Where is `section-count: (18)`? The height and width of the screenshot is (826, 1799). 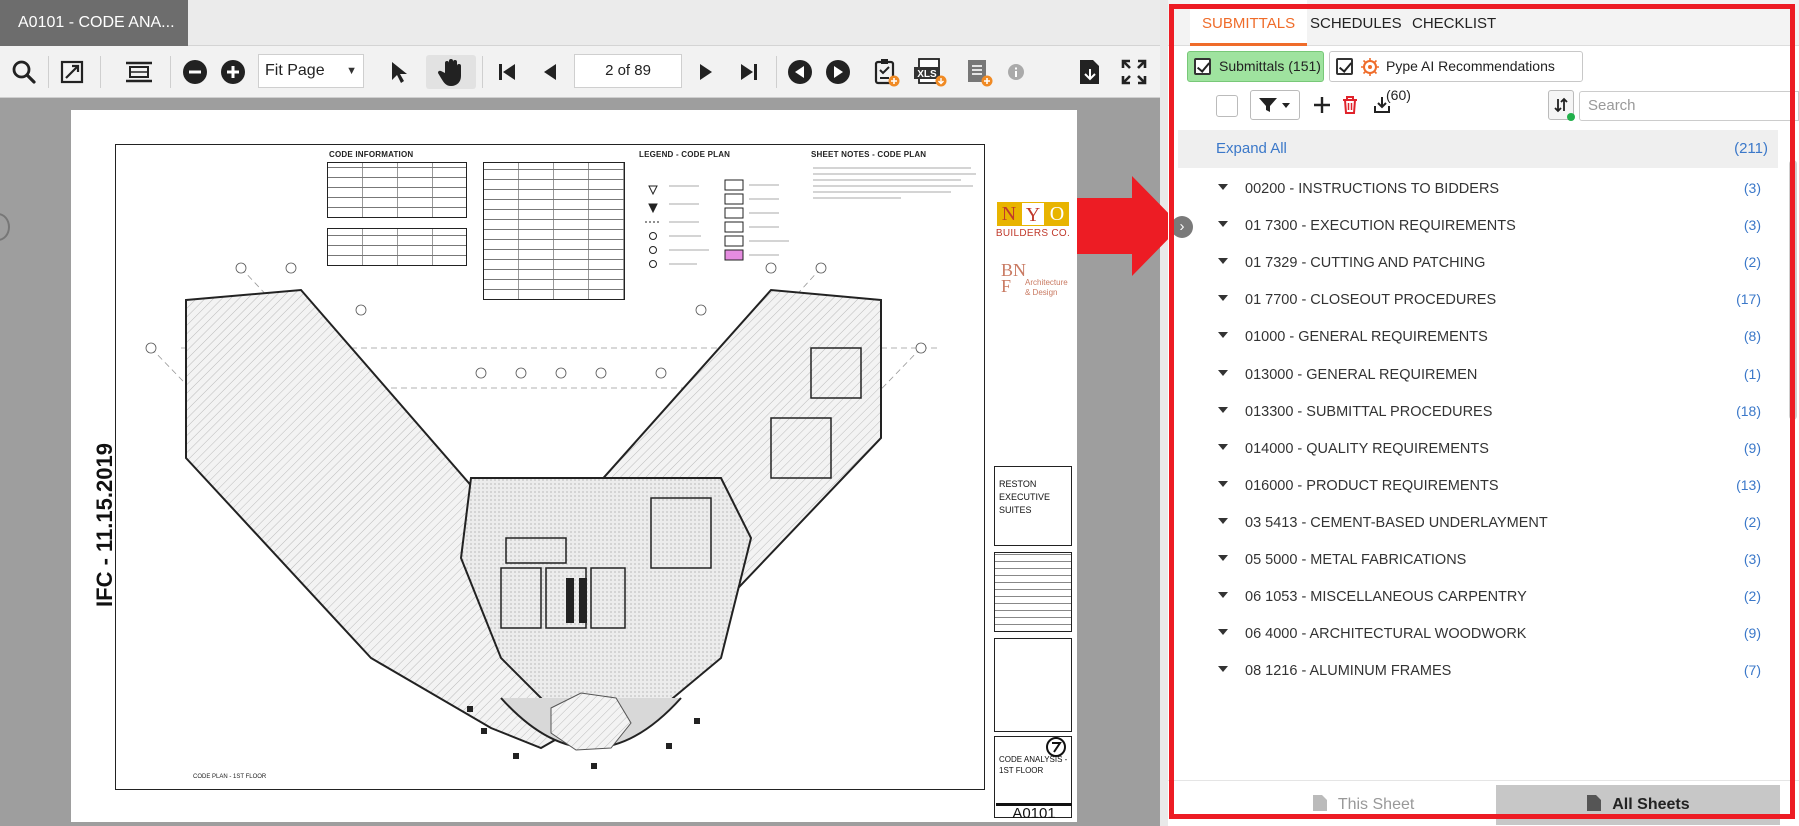
section-count: (18) is located at coordinates (1748, 410).